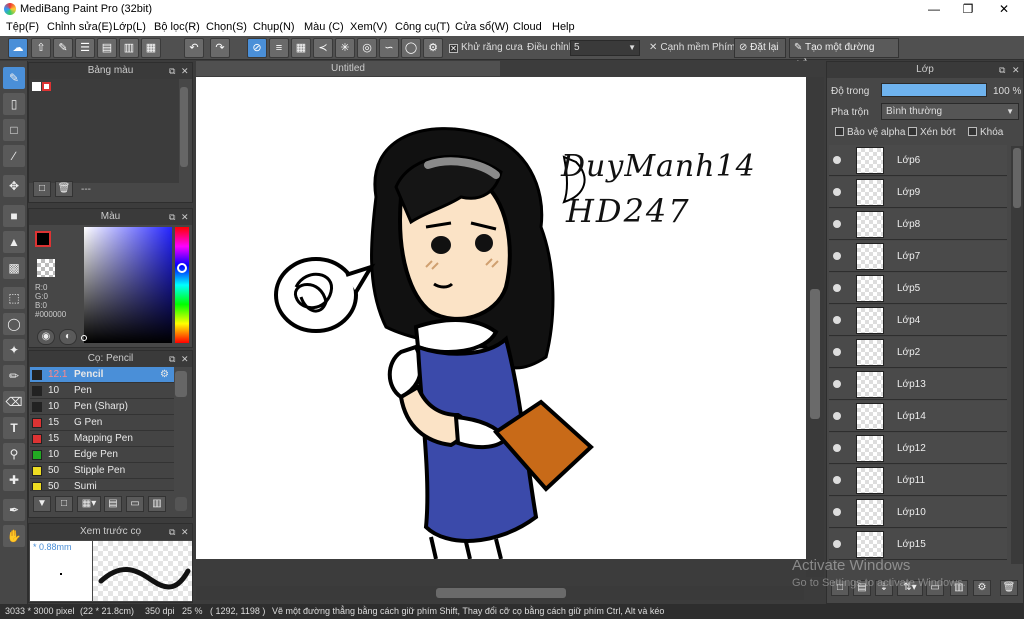  Describe the element at coordinates (1017, 178) in the screenshot. I see `layer-scroll-thumb` at that location.